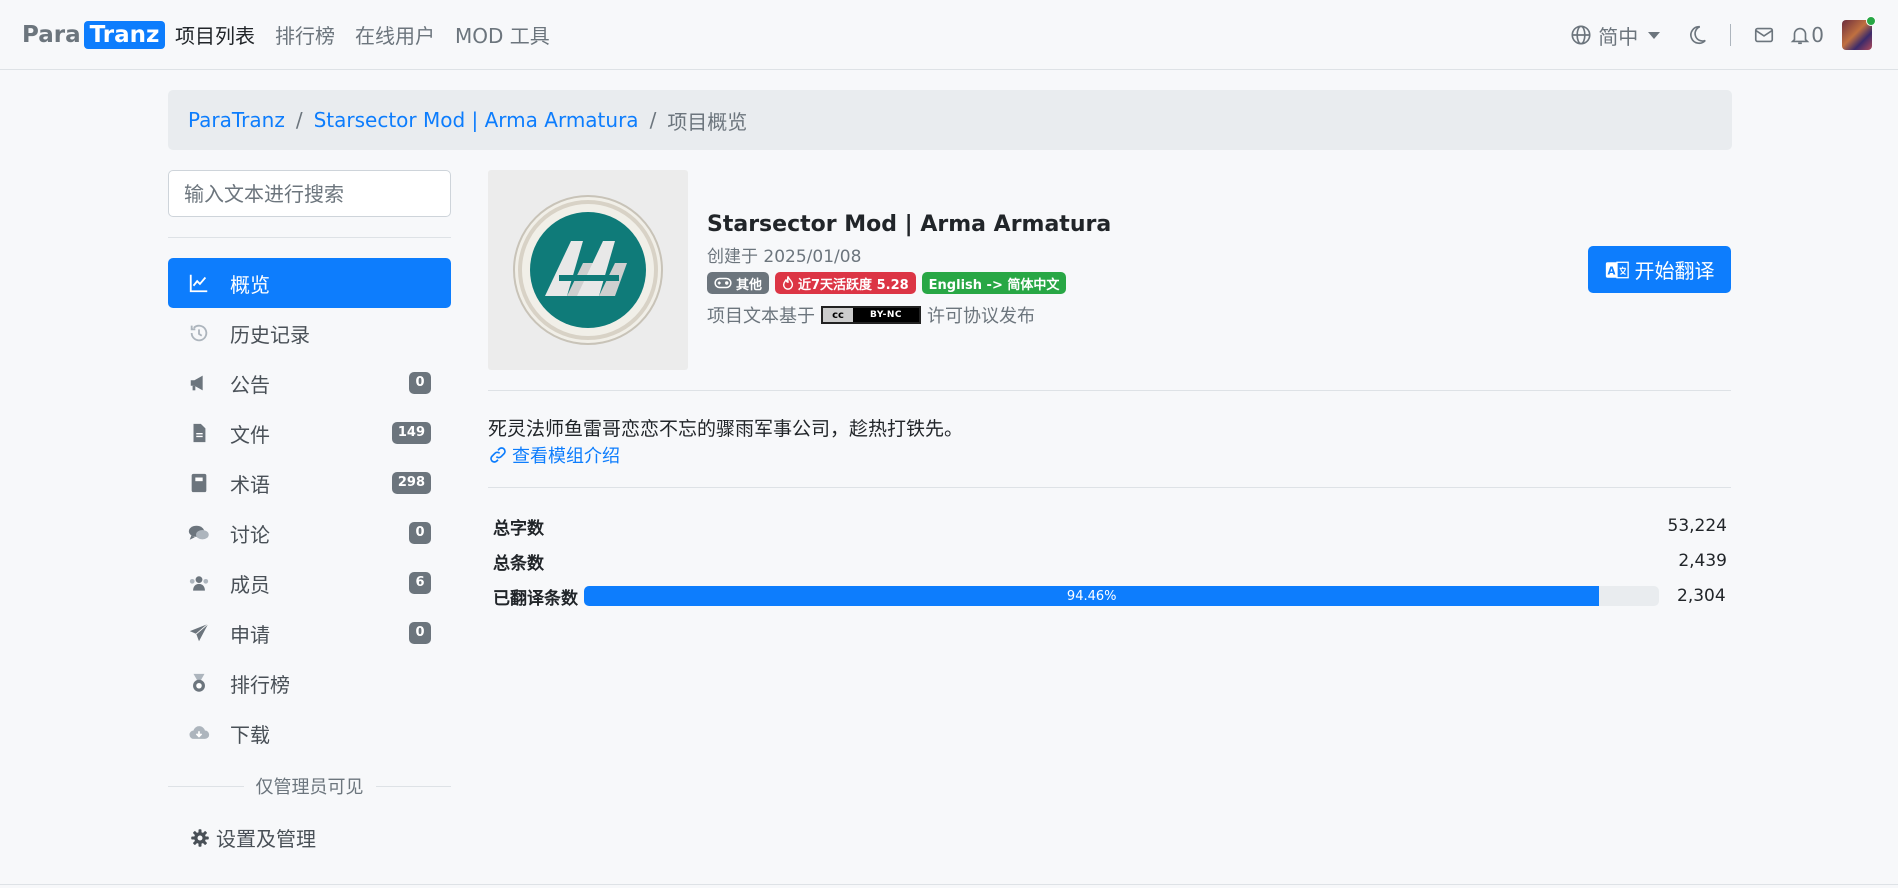 This screenshot has height=888, width=1898. I want to click on settings-label: 设置及管理, so click(266, 839).